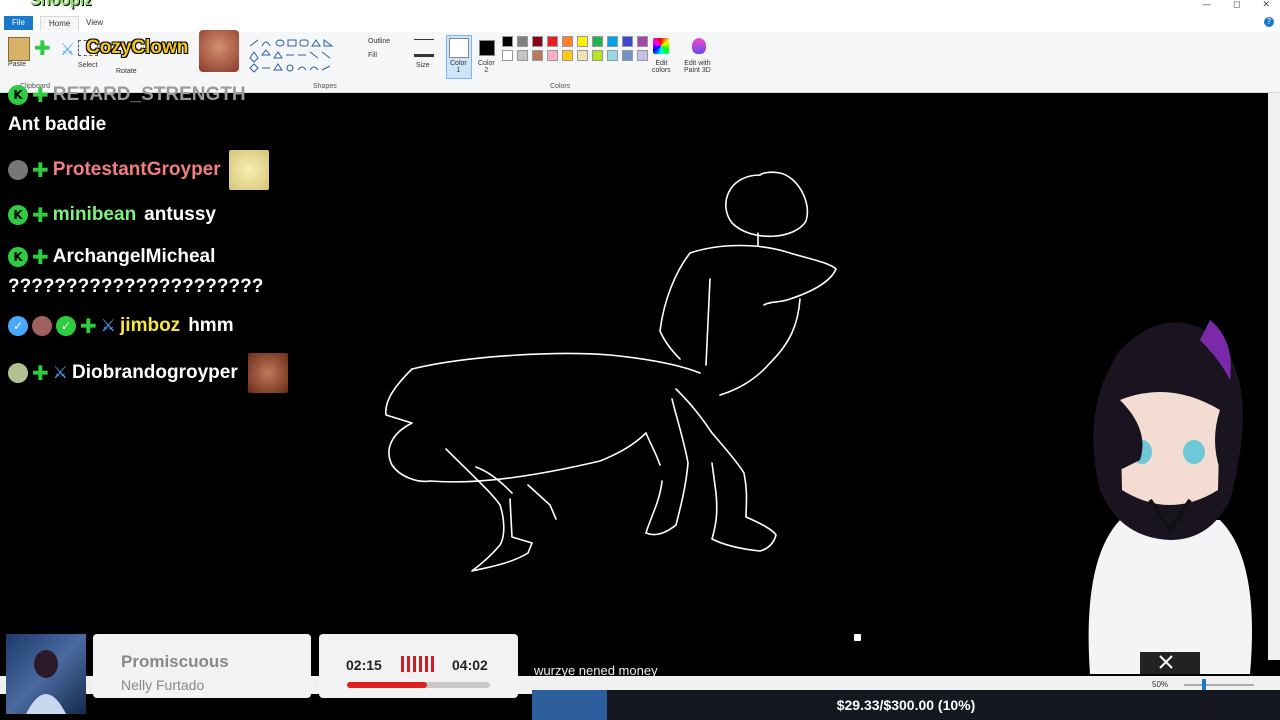 Image resolution: width=1280 pixels, height=720 pixels. What do you see at coordinates (1269, 22) in the screenshot?
I see `help-icon: ?` at bounding box center [1269, 22].